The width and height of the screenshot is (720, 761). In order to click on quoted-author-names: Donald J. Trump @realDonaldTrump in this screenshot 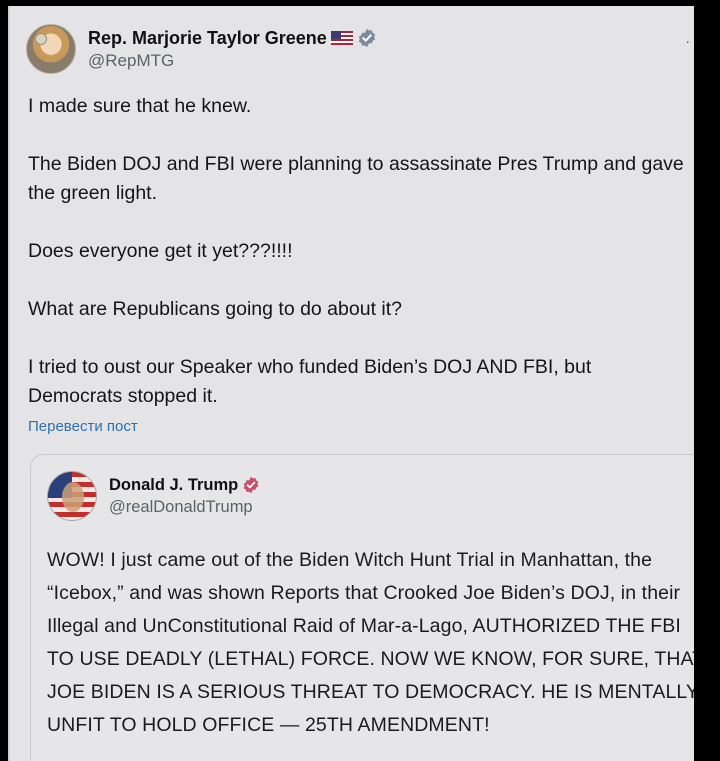, I will do `click(184, 496)`.